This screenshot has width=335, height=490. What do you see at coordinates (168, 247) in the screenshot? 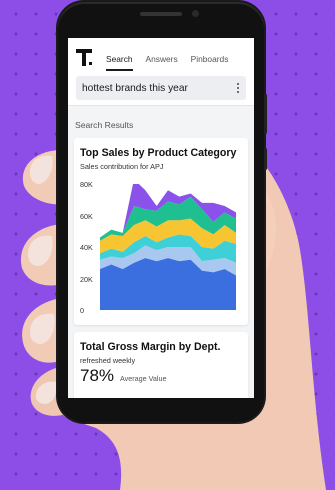
I see `sales-area-chart` at bounding box center [168, 247].